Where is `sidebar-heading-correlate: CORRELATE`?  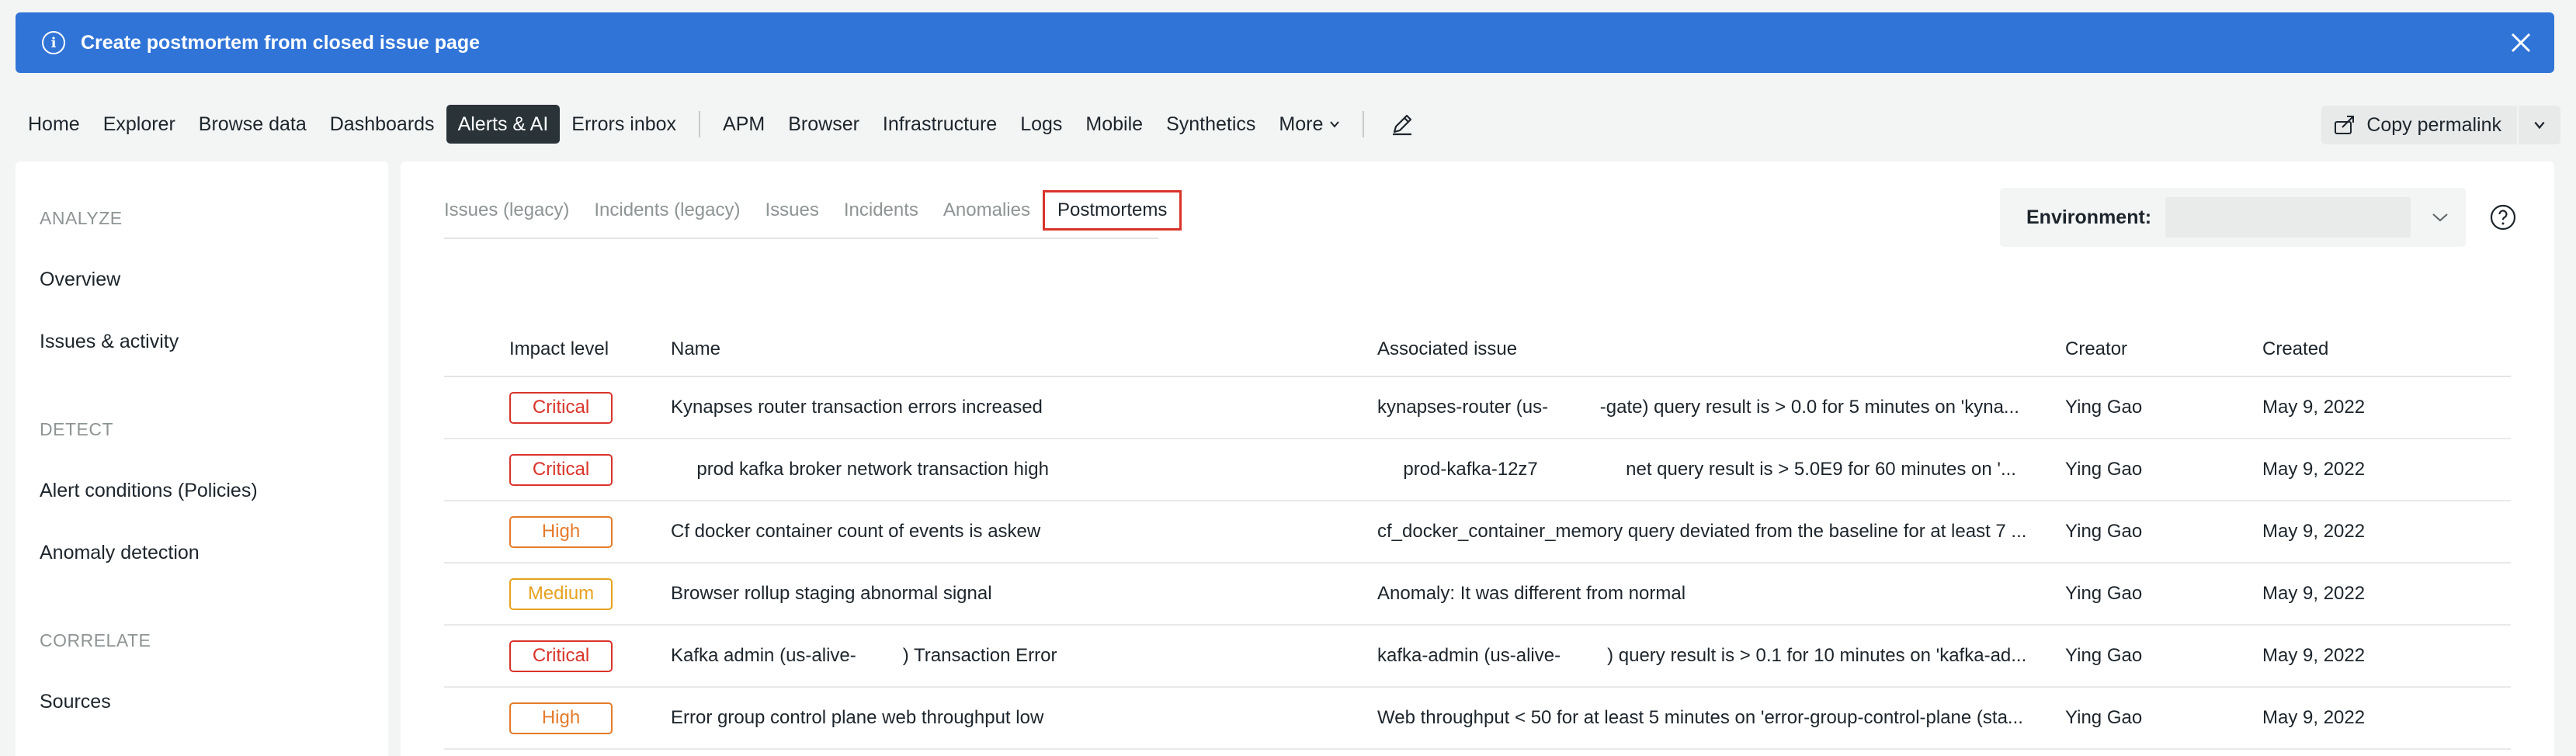 sidebar-heading-correlate: CORRELATE is located at coordinates (95, 640).